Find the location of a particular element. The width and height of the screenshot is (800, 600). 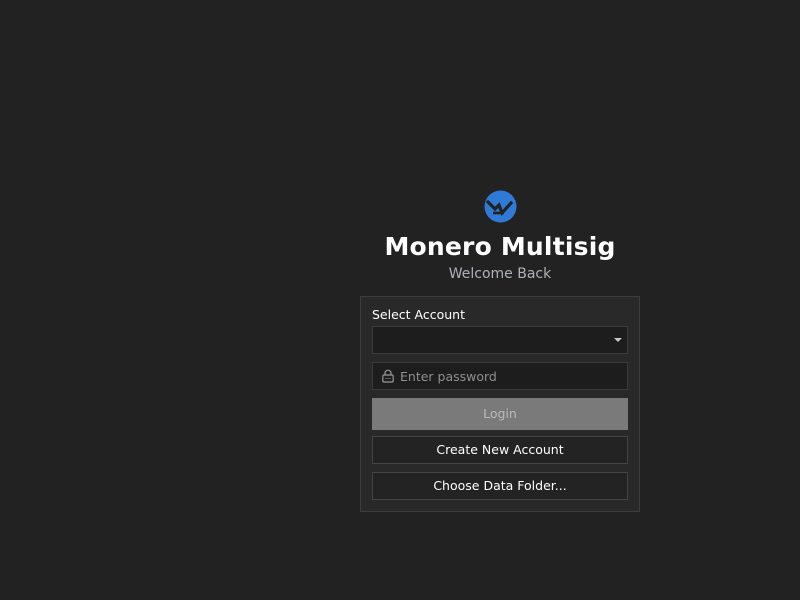

welcome-subtitle: Welcome Back is located at coordinates (500, 274).